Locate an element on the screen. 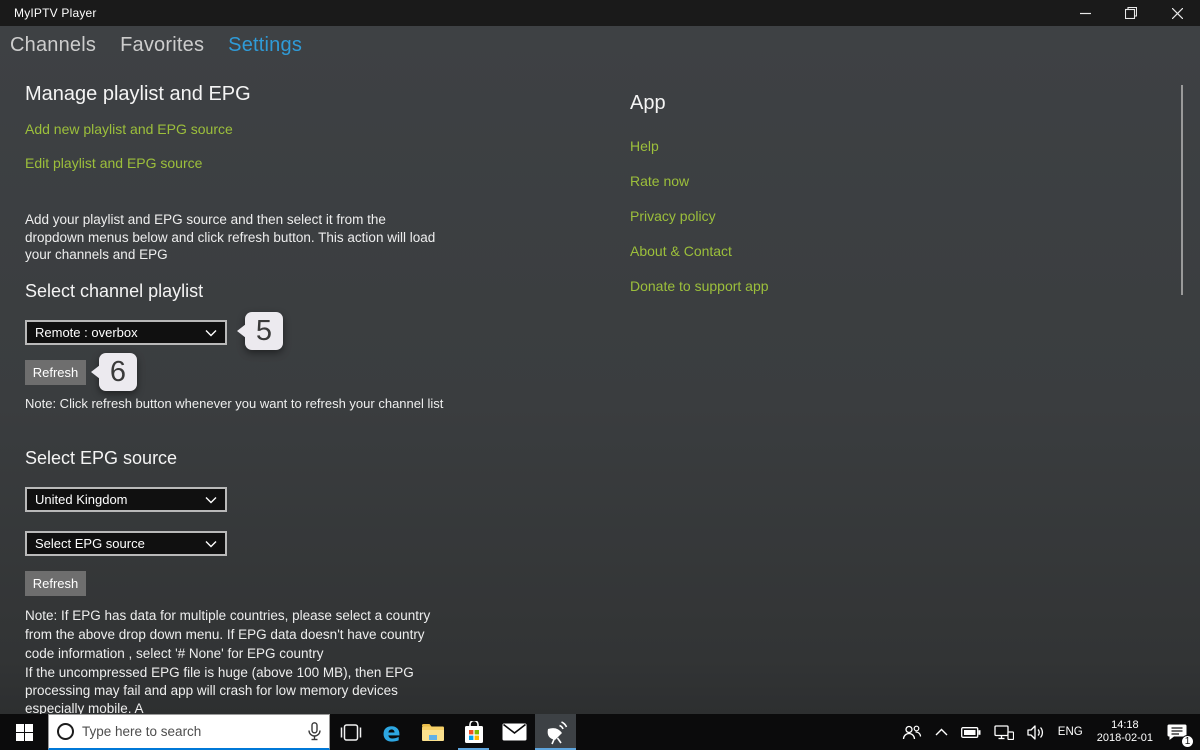 The height and width of the screenshot is (750, 1200). battery-icon is located at coordinates (970, 732).